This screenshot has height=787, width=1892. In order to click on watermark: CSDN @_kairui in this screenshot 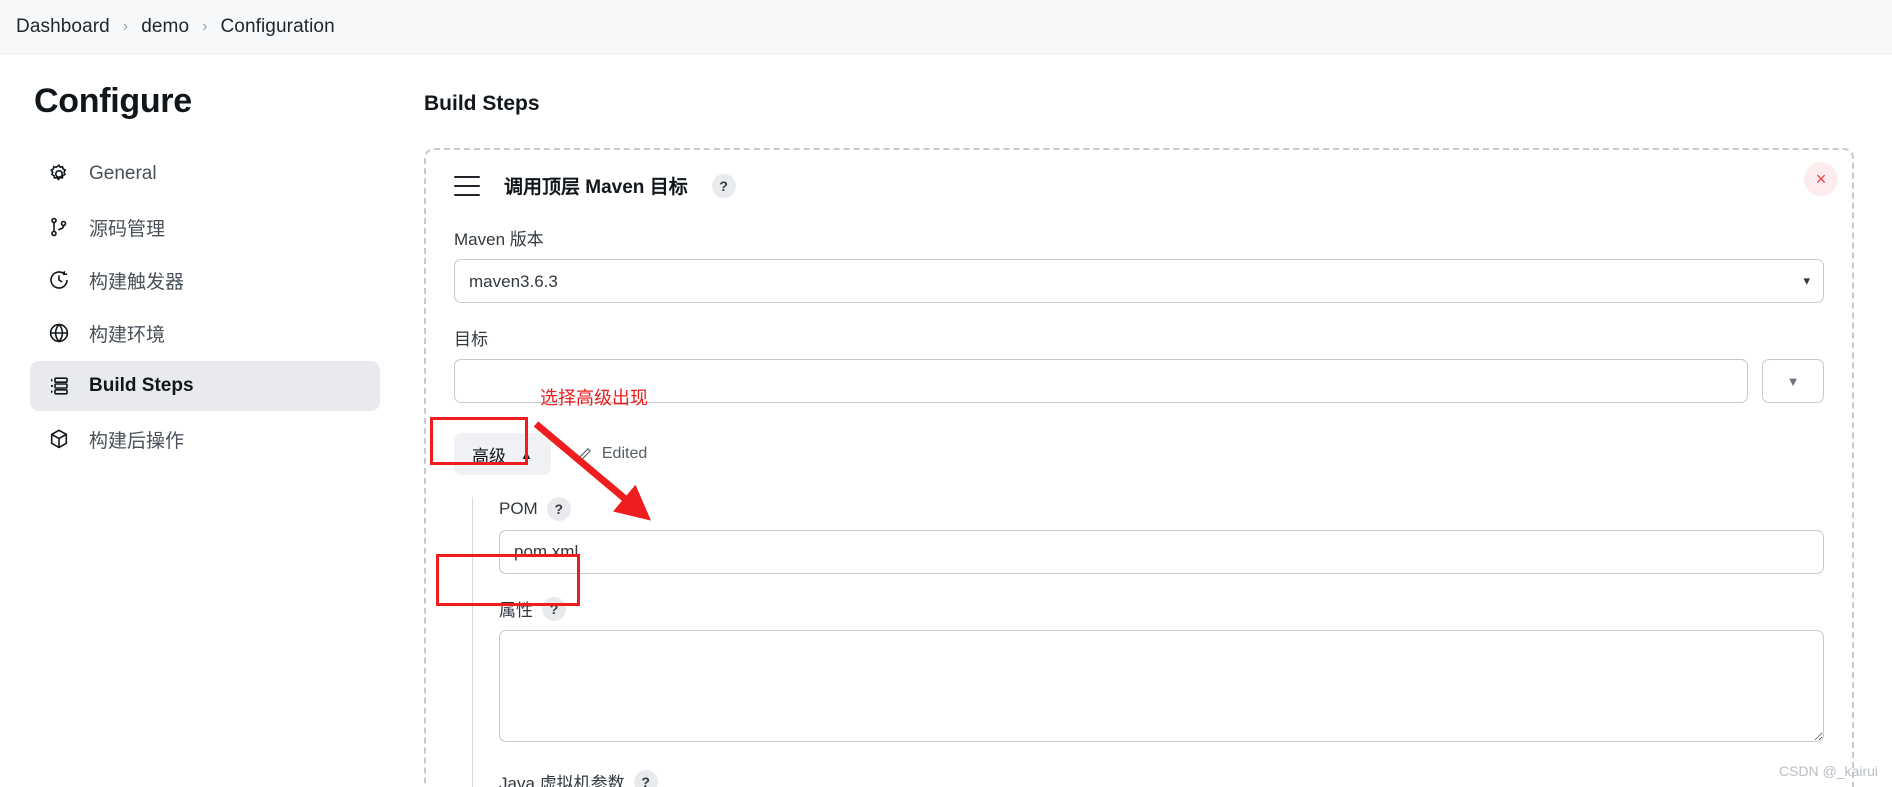, I will do `click(1828, 771)`.